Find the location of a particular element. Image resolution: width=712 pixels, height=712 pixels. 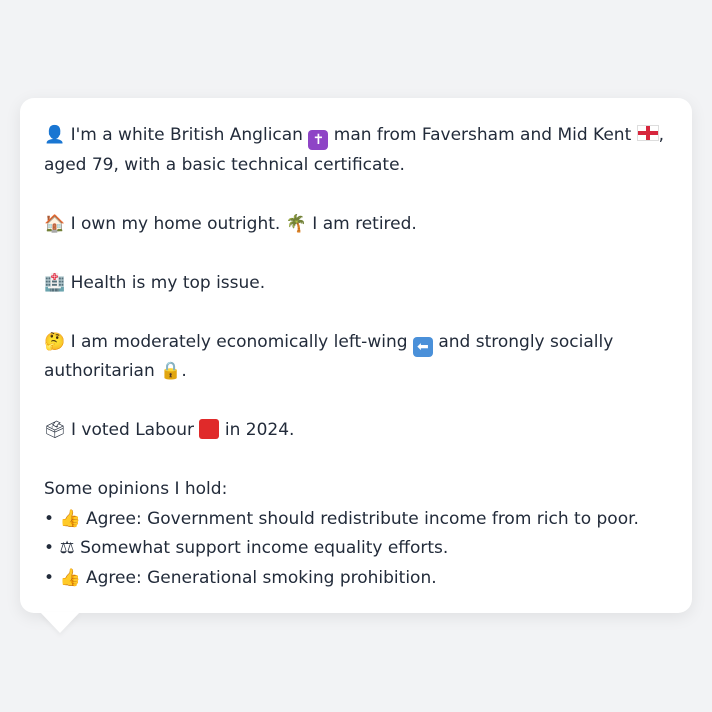

hospital-icon: 🏥 is located at coordinates (55, 282).